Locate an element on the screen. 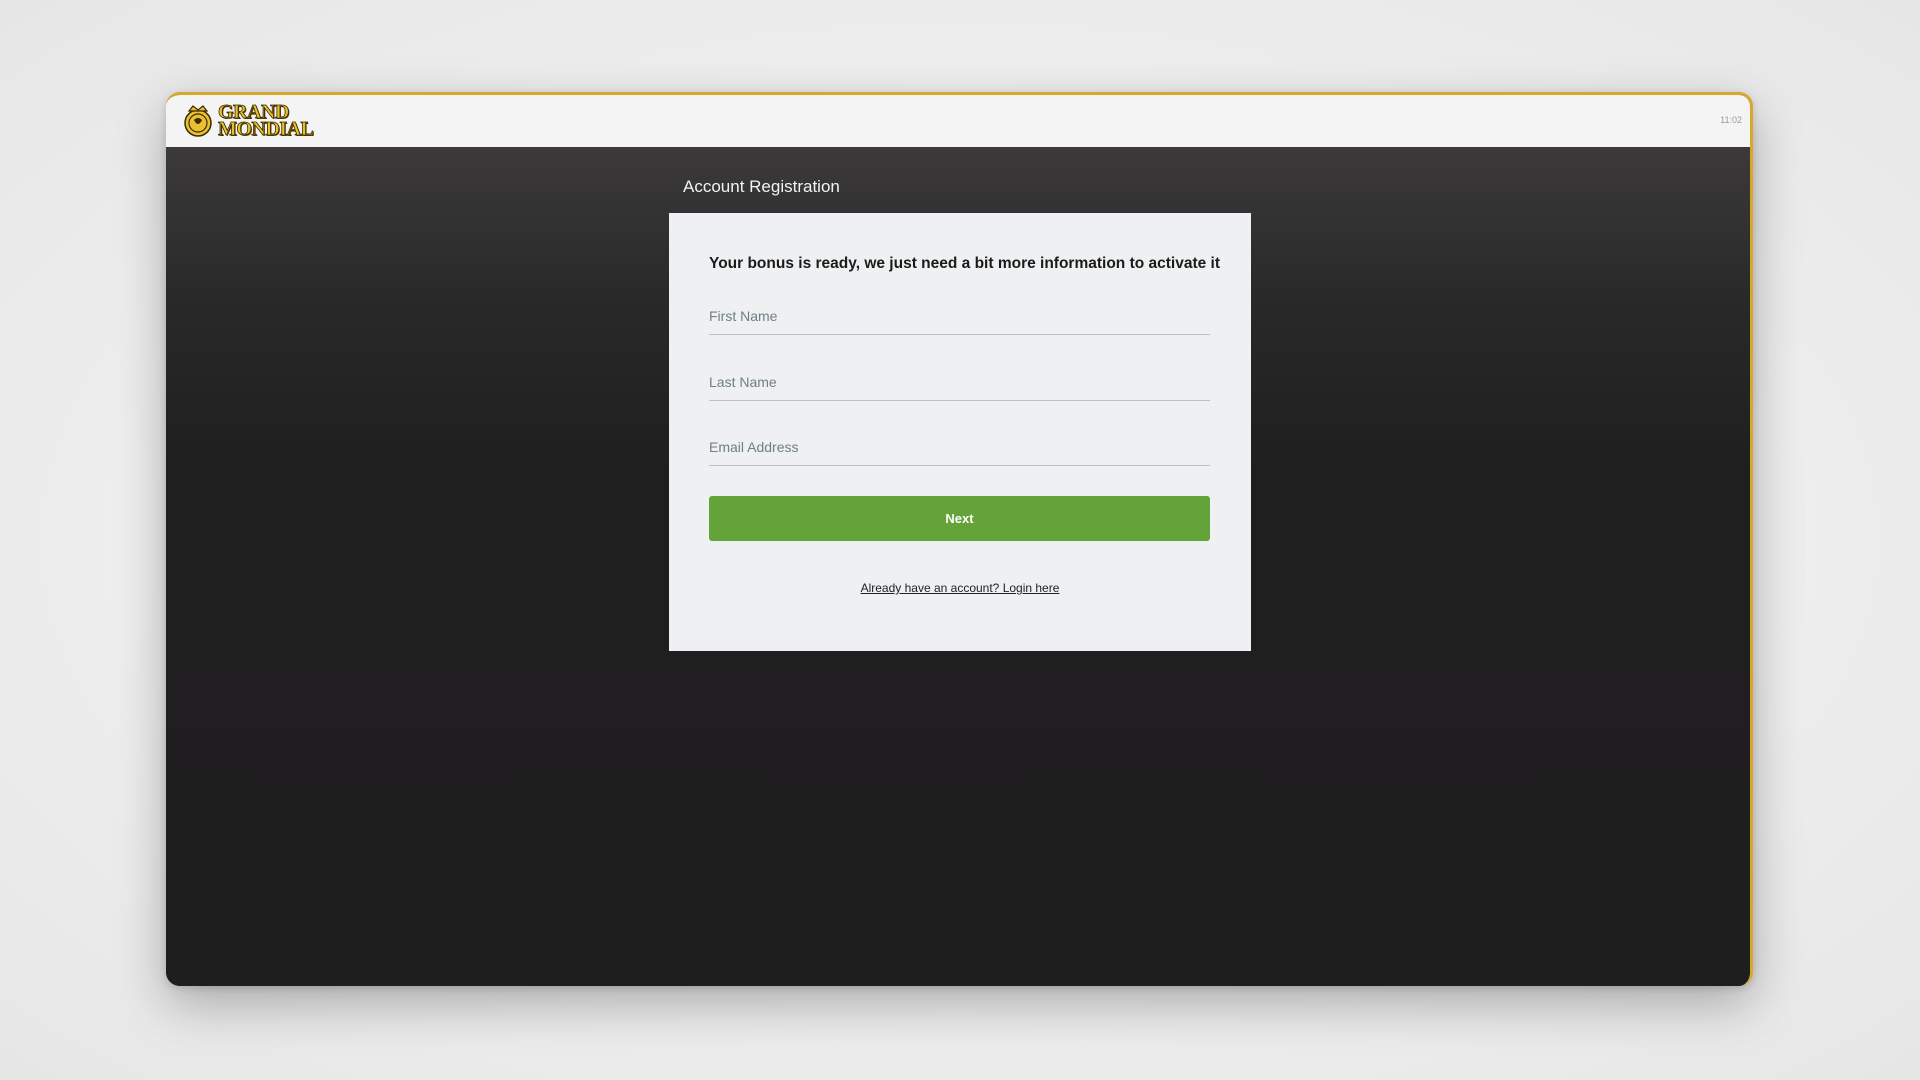 Image resolution: width=1920 pixels, height=1080 pixels. brand-logo: GRAND MONDIAL is located at coordinates (247, 121).